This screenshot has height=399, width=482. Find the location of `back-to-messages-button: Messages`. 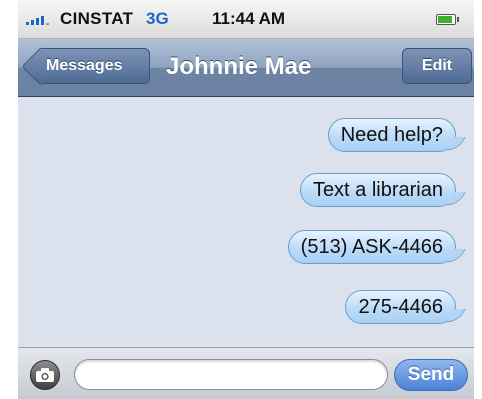

back-to-messages-button: Messages is located at coordinates (95, 66).